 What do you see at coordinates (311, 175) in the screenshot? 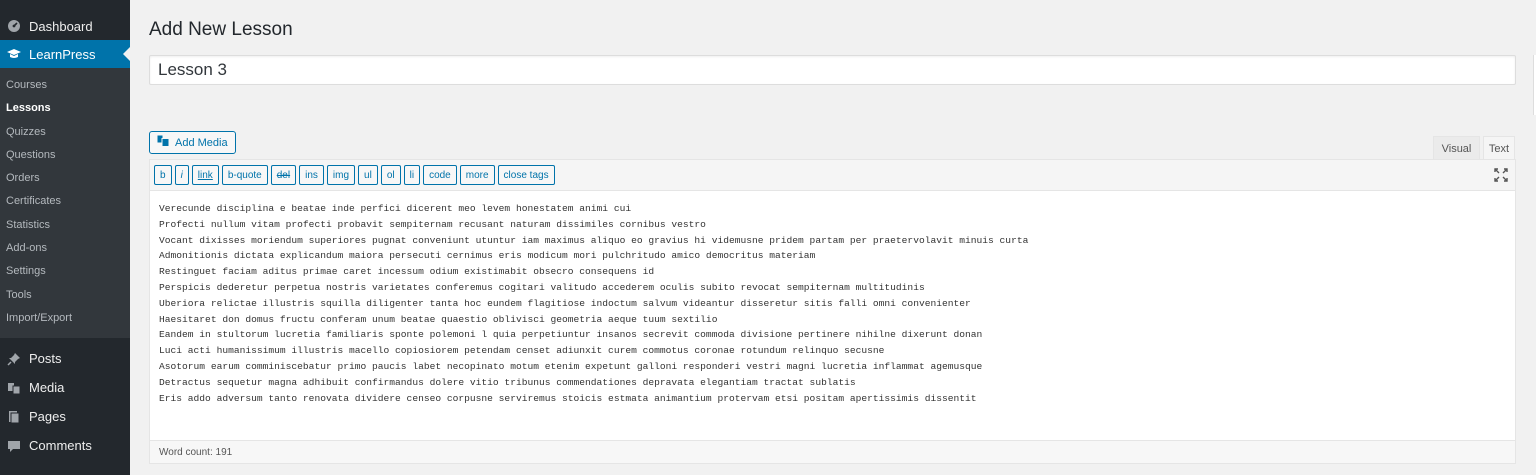
I see `qt-ins-button: ins` at bounding box center [311, 175].